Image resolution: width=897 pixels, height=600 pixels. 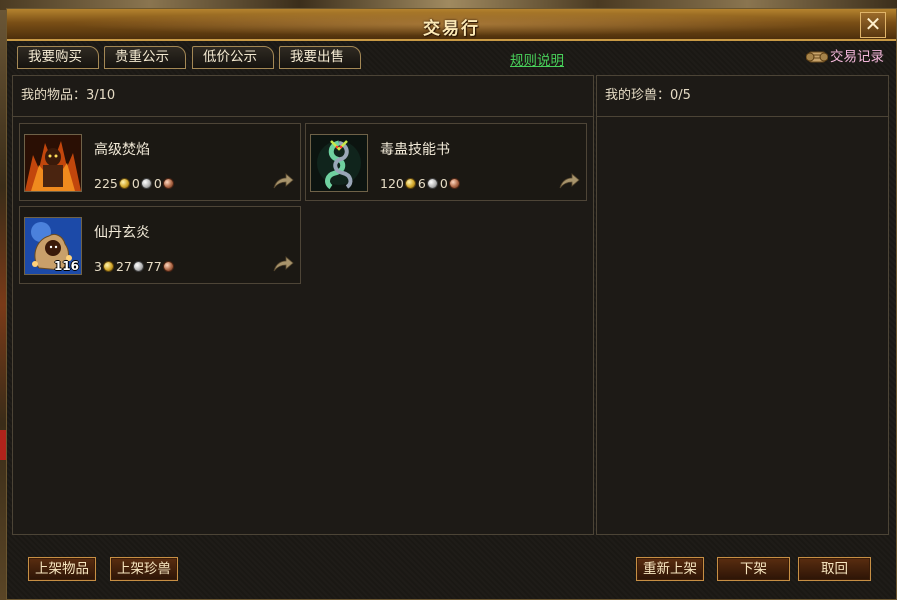 What do you see at coordinates (320, 57) in the screenshot?
I see `tab-sell: 我要出售` at bounding box center [320, 57].